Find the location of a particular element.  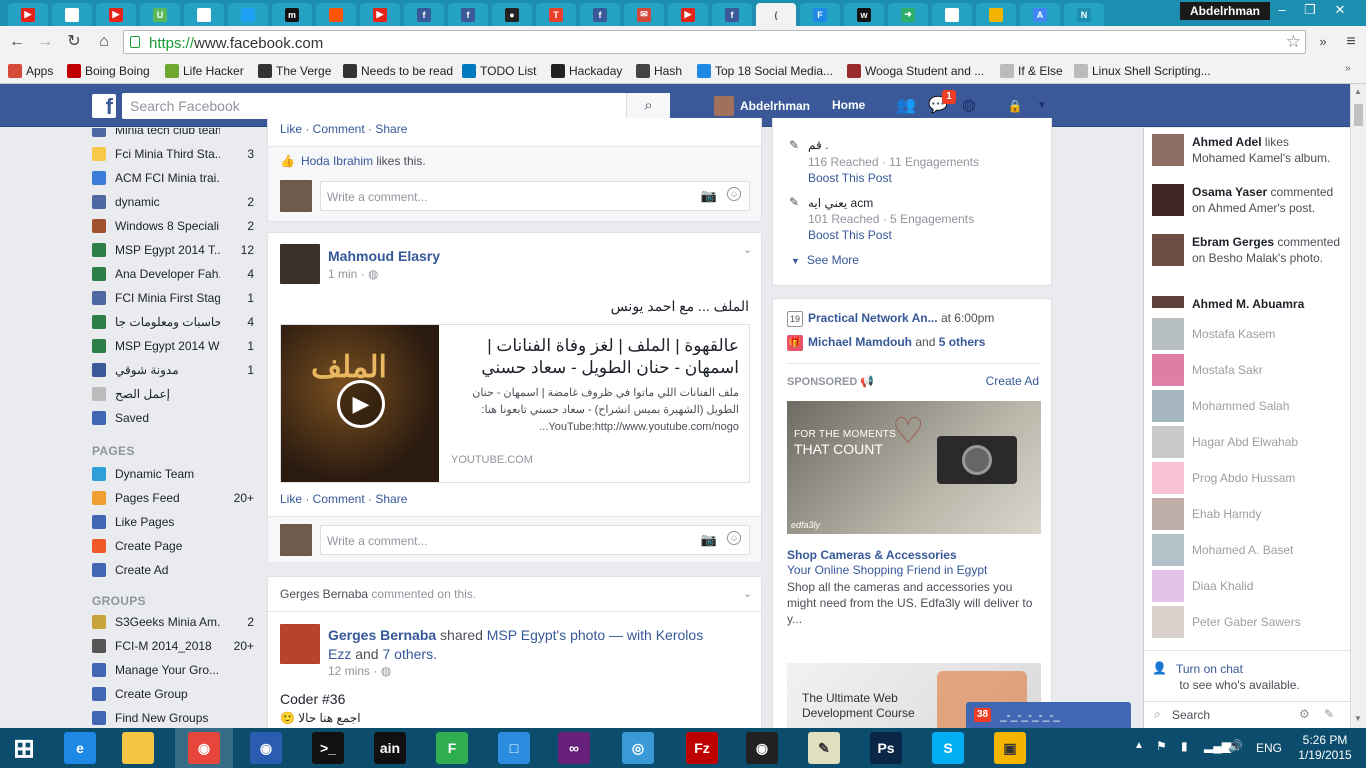

left-nav-item: Fci Minia Third Sta... 3 is located at coordinates (173, 154).